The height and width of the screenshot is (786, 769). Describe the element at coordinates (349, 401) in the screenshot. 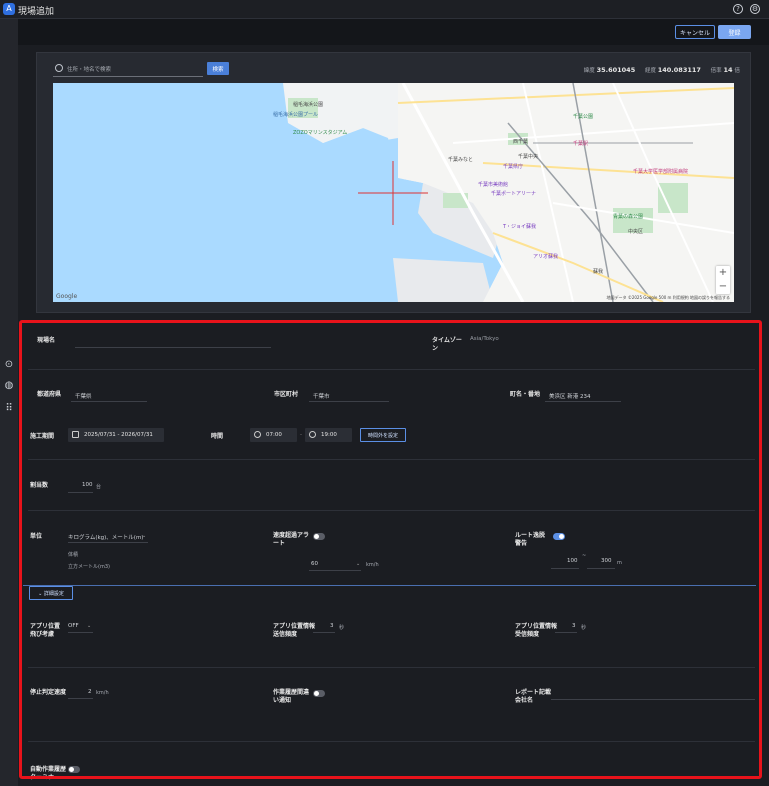

I see `city-underline` at that location.